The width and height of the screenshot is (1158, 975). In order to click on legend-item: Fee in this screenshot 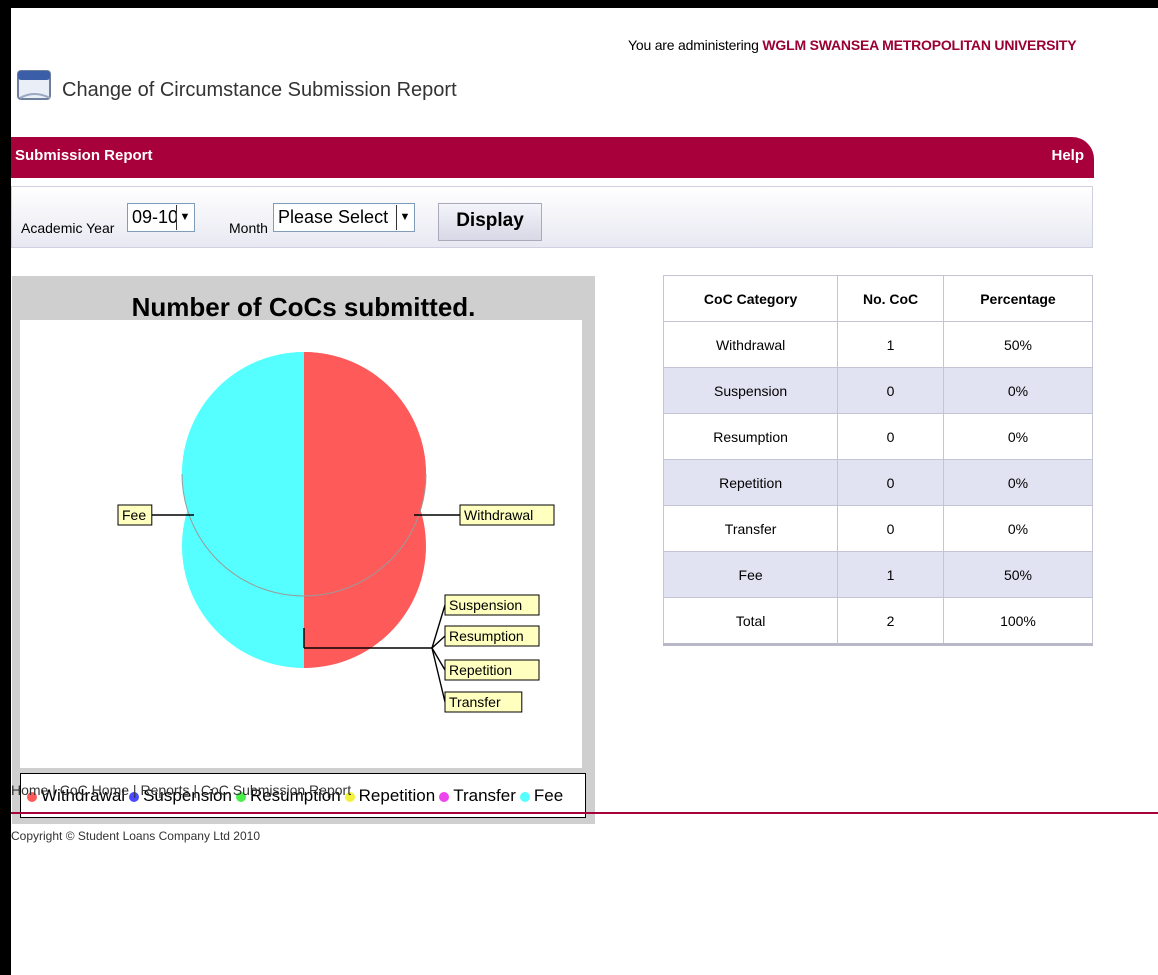, I will do `click(541, 795)`.